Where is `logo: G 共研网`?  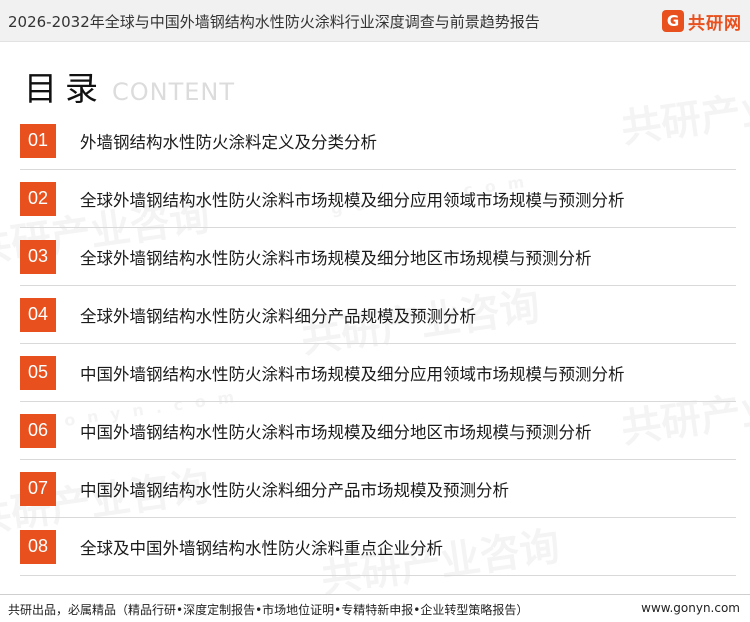
logo: G 共研网 is located at coordinates (702, 21).